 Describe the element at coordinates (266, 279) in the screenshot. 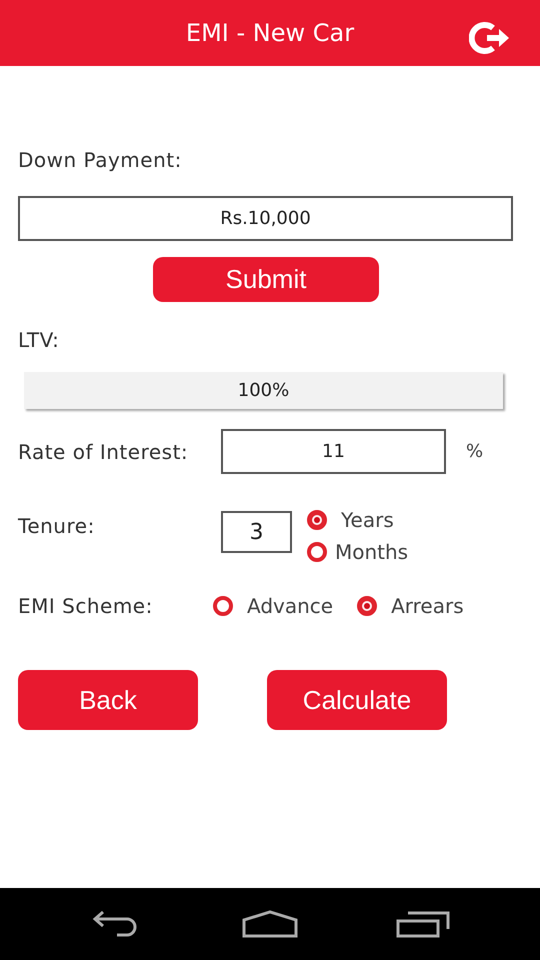

I see `submit-button: Submit` at that location.